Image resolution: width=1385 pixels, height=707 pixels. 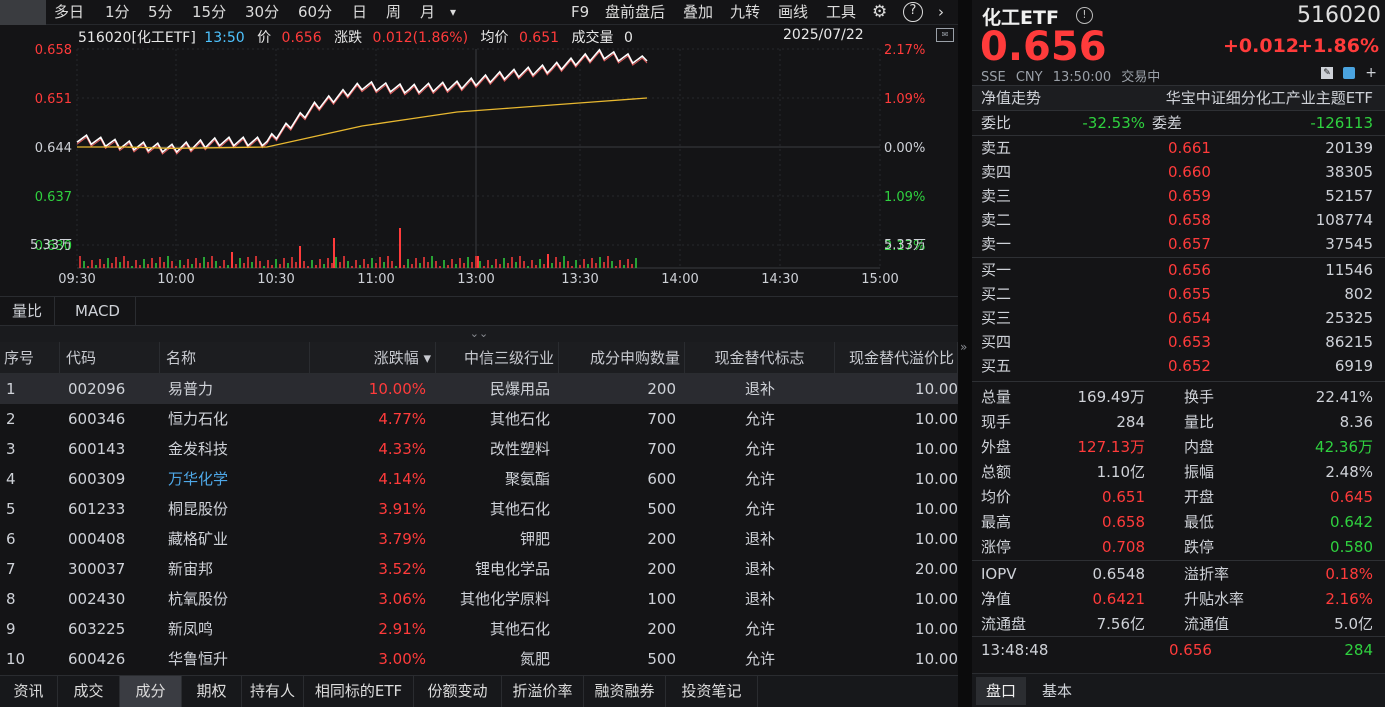 I want to click on nine-turn-button: 九转, so click(x=745, y=12).